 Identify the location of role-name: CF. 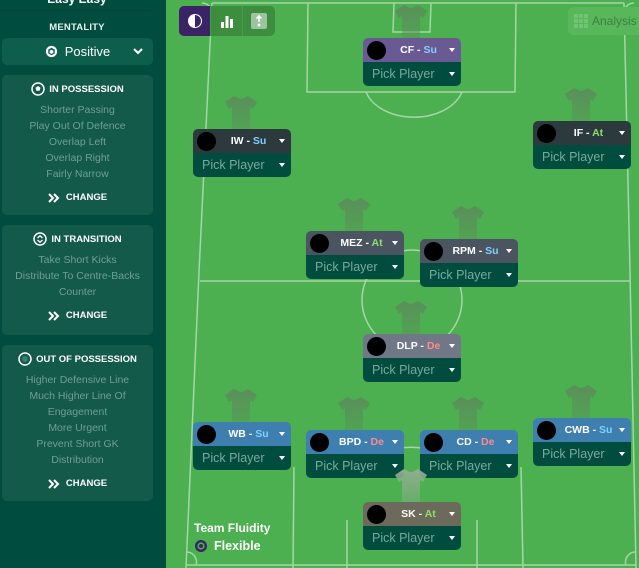
(407, 50).